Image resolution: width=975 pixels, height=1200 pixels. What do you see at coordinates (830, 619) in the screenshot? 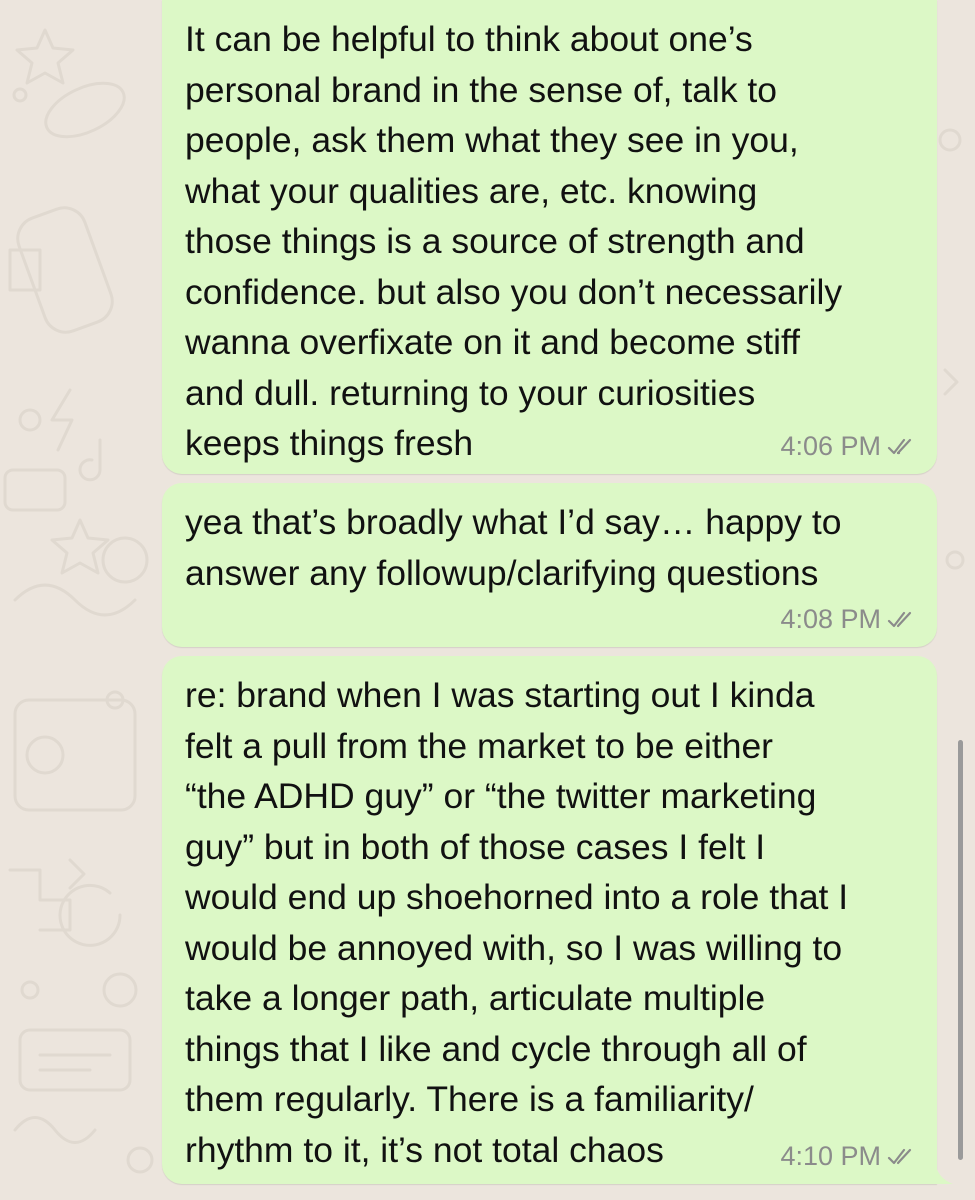
I see `message-timestamp: 4:08 PM` at bounding box center [830, 619].